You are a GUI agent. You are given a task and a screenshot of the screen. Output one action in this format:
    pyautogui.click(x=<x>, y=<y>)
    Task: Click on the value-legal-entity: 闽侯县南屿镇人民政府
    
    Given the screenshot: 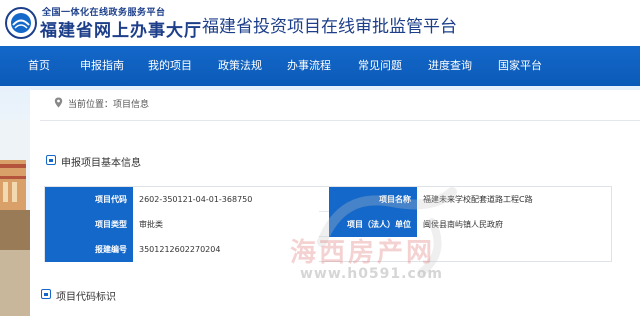 What is the action you would take?
    pyautogui.click(x=514, y=224)
    